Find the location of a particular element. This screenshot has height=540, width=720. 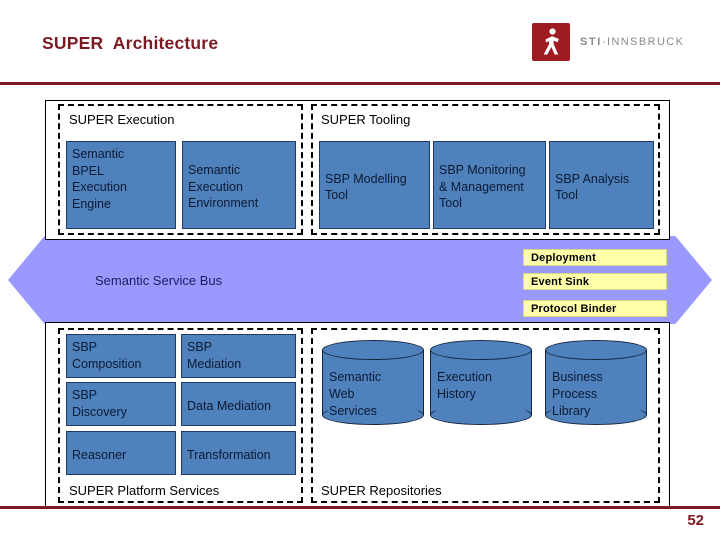

sti-innsbruck-logo-icon is located at coordinates (551, 42).